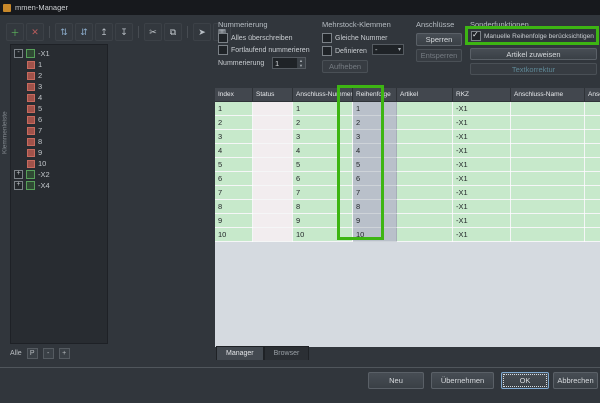  What do you see at coordinates (234, 178) in the screenshot?
I see `cell-index: 6` at bounding box center [234, 178].